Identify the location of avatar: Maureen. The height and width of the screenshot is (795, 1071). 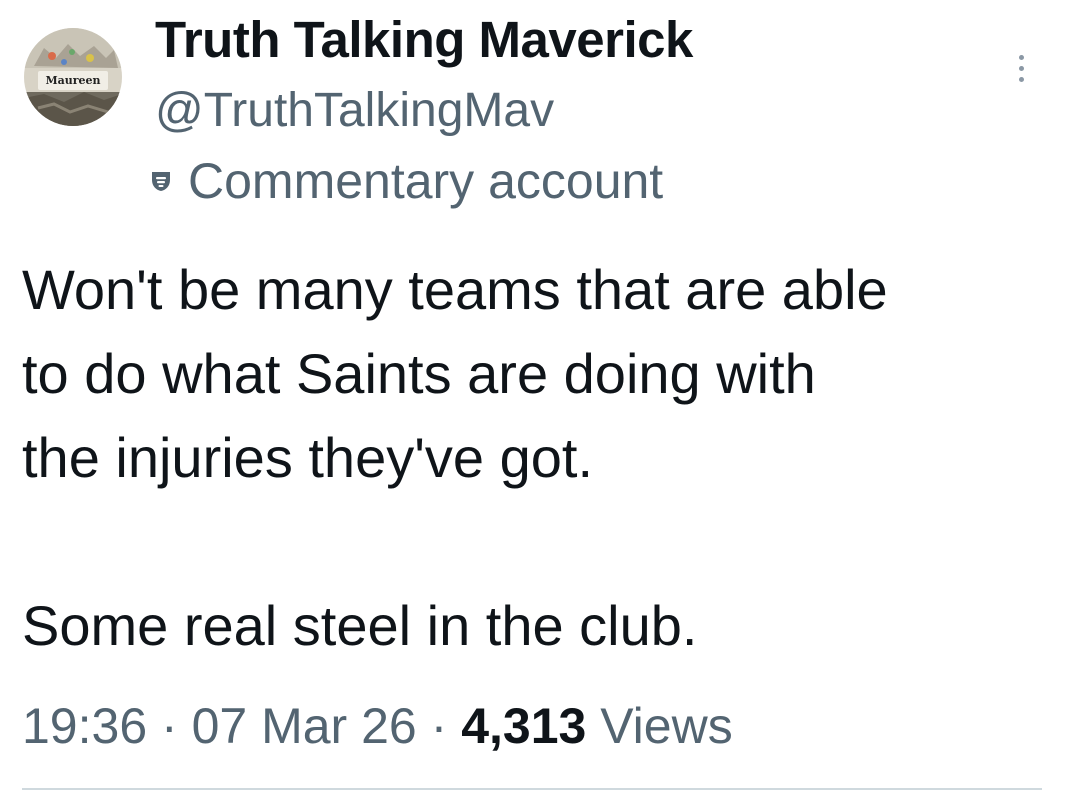
(73, 77).